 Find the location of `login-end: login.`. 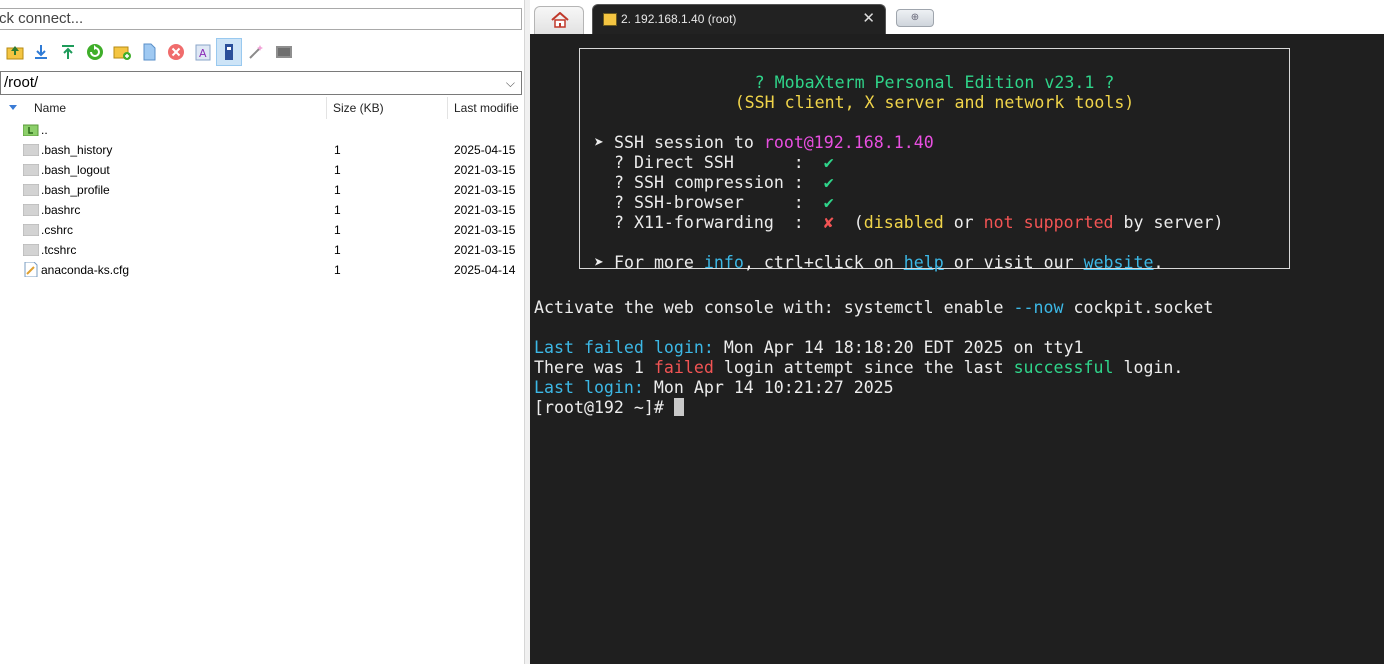

login-end: login. is located at coordinates (1148, 367).